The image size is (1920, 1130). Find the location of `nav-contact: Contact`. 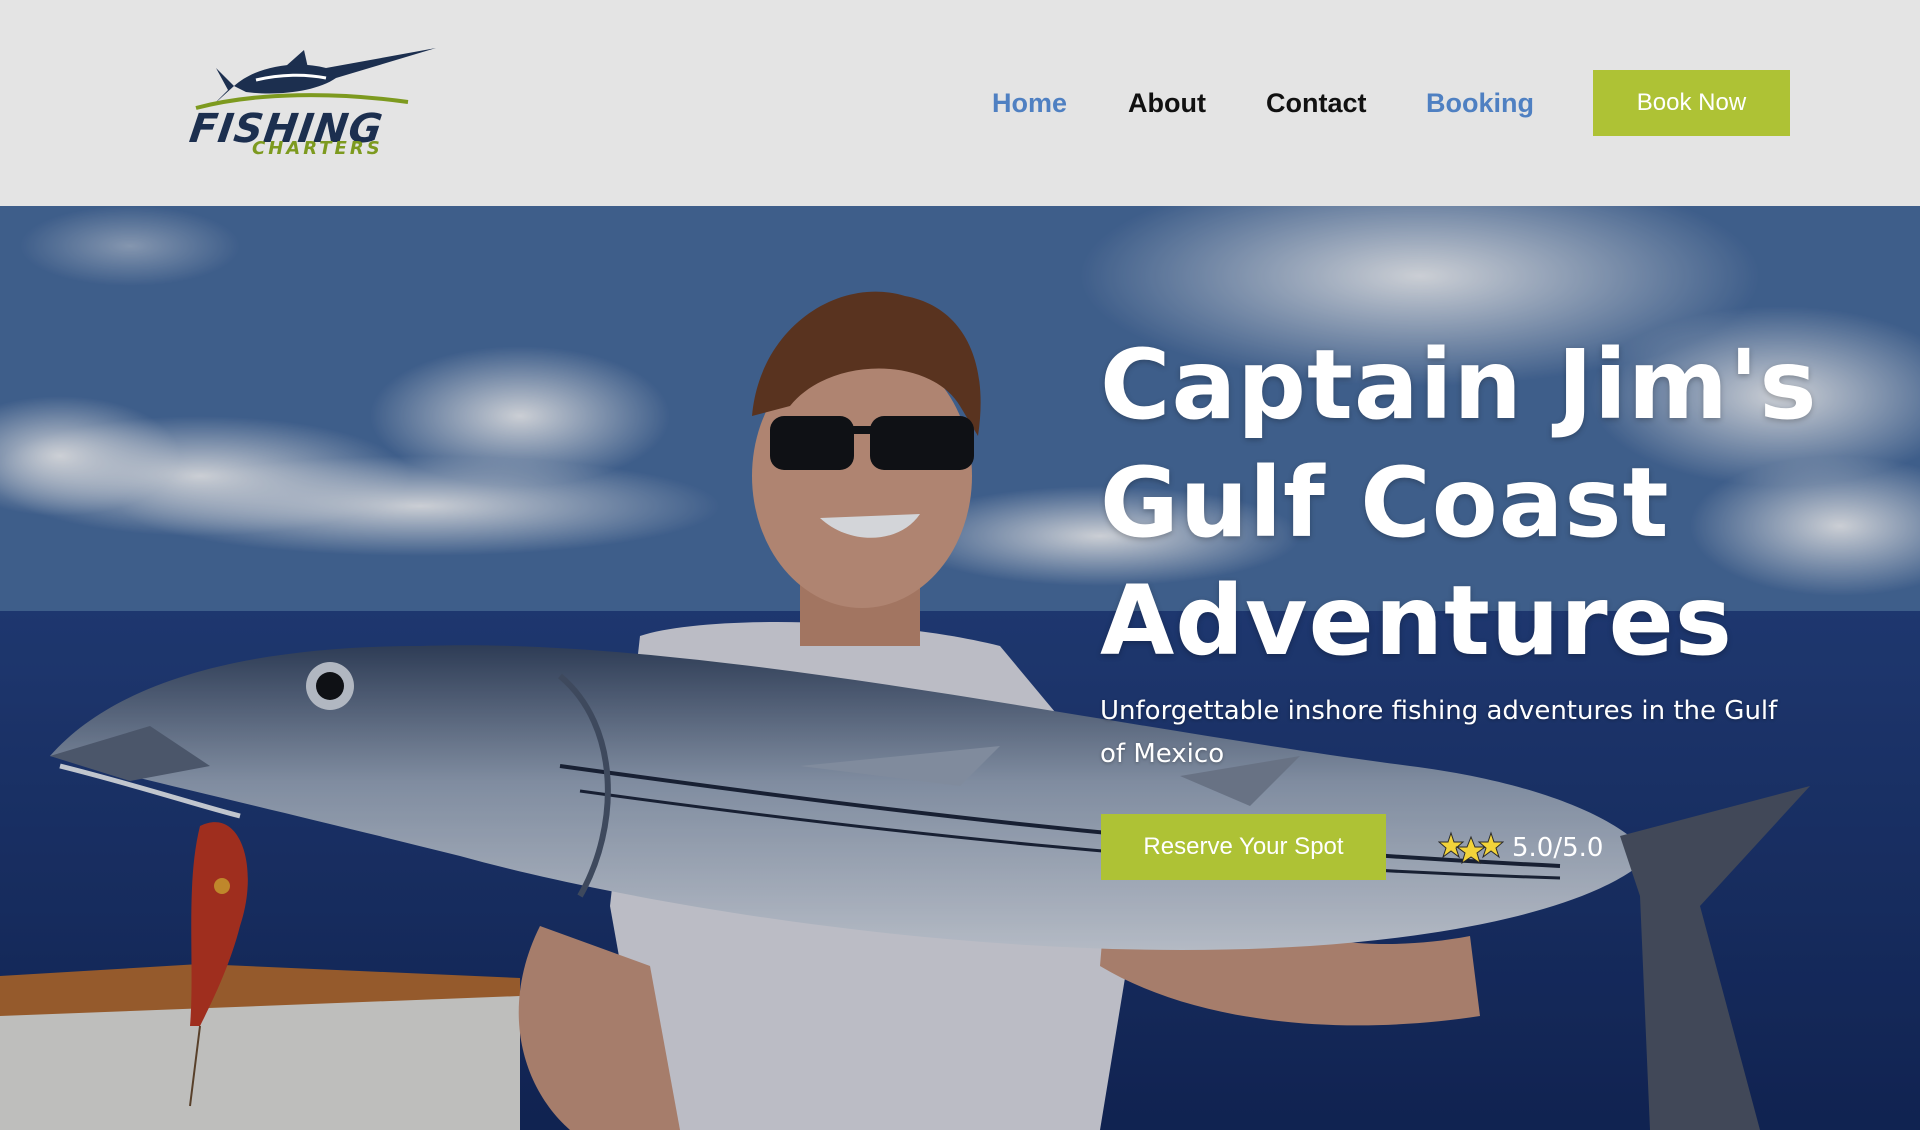

nav-contact: Contact is located at coordinates (1316, 103).